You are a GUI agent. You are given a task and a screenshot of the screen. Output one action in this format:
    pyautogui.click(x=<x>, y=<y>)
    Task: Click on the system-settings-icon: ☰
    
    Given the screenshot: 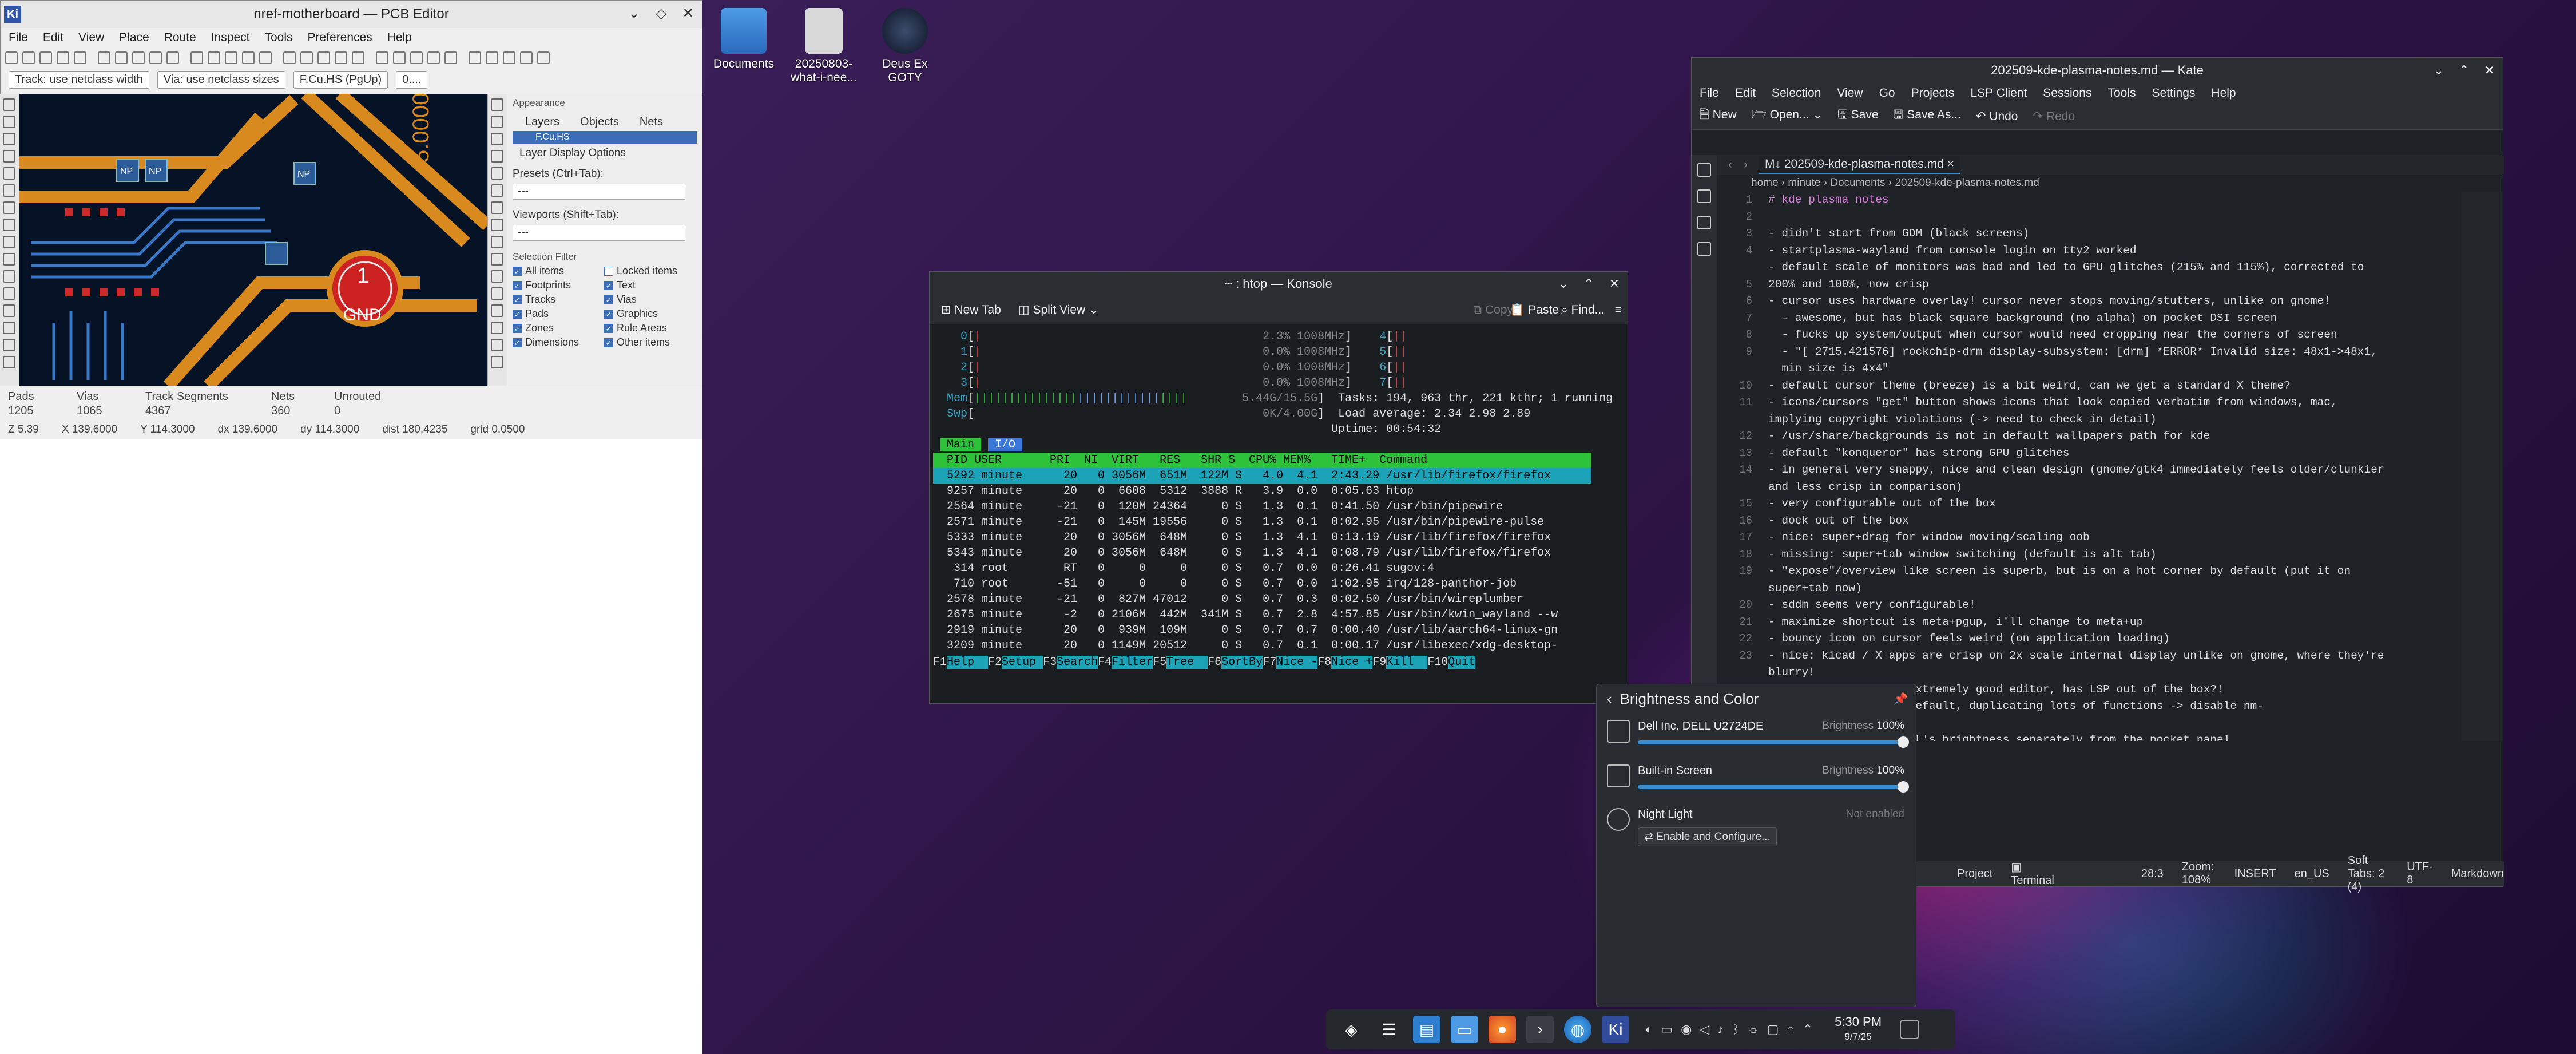 What is the action you would take?
    pyautogui.click(x=1389, y=1029)
    